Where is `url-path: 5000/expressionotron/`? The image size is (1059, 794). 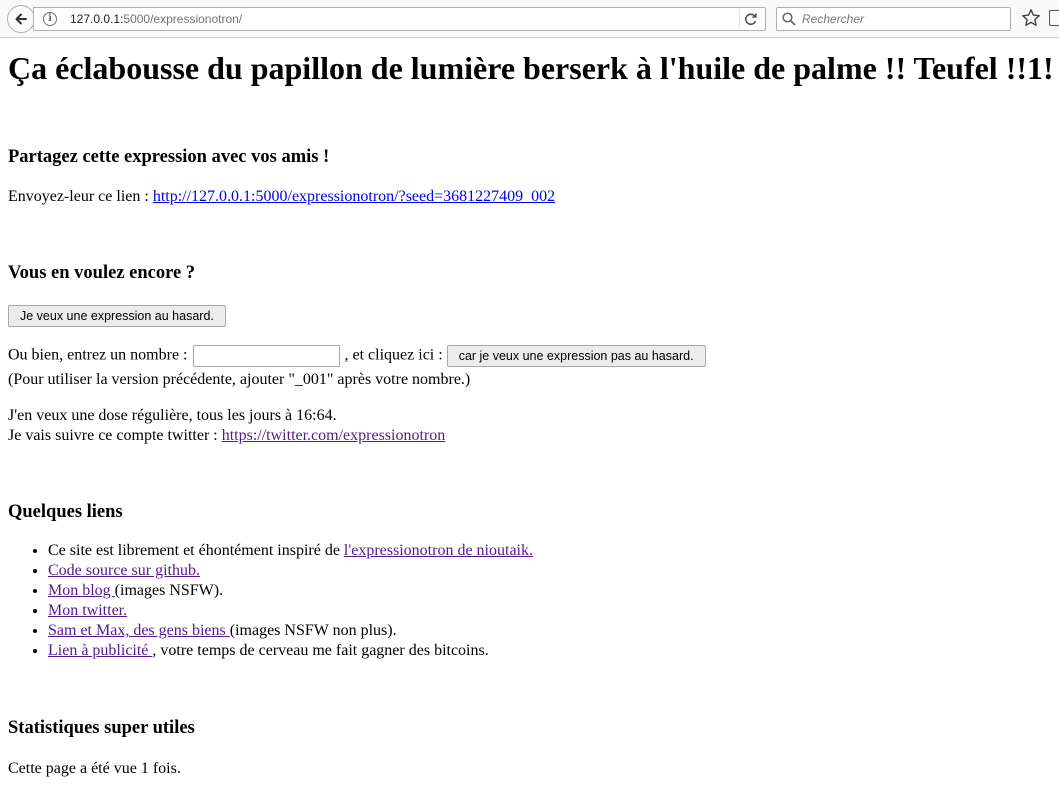 url-path: 5000/expressionotron/ is located at coordinates (183, 19).